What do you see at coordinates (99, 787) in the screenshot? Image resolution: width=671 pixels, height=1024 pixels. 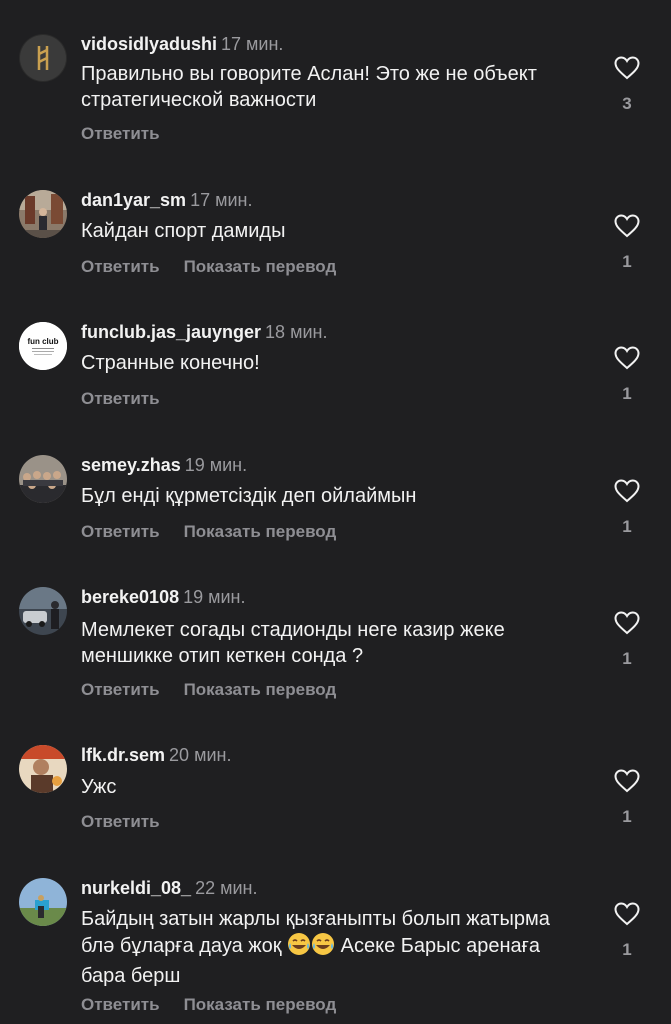 I see `comment-text: Ужс` at bounding box center [99, 787].